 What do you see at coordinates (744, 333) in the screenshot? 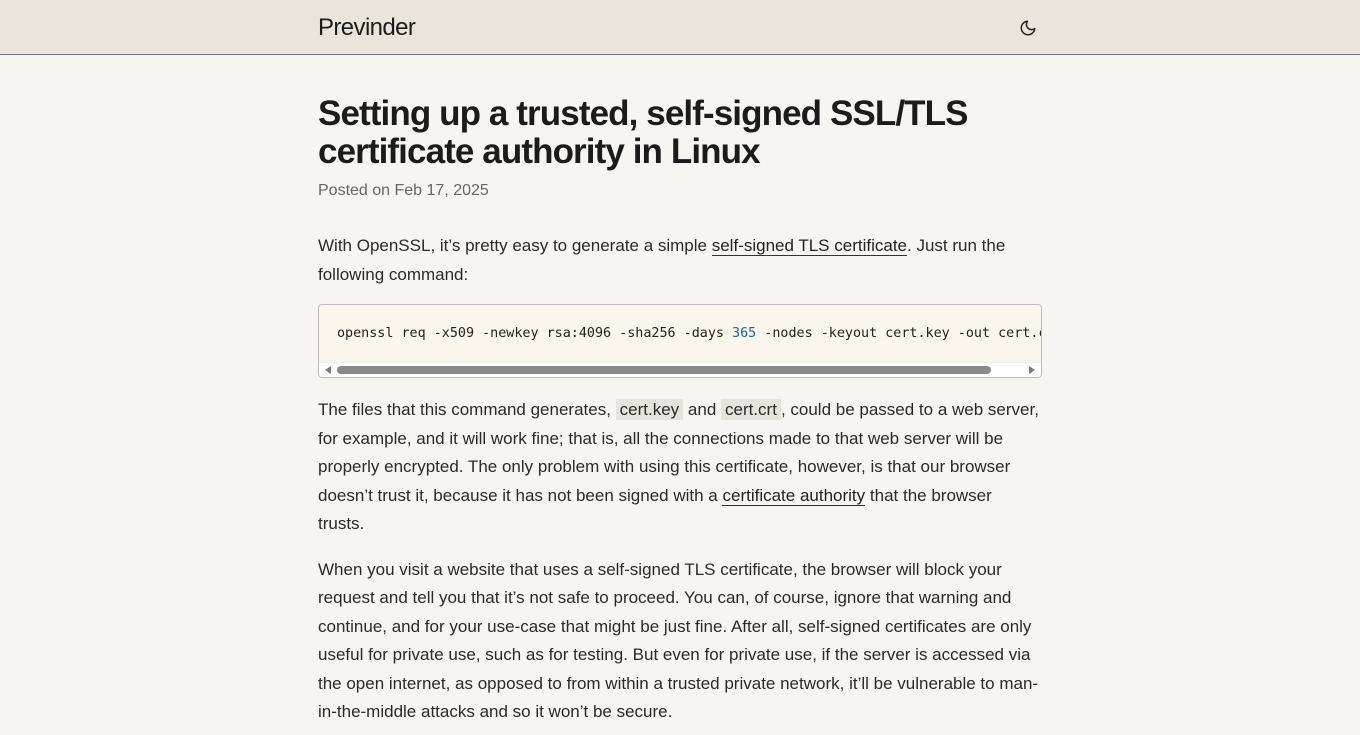
I see `code-number: 365` at bounding box center [744, 333].